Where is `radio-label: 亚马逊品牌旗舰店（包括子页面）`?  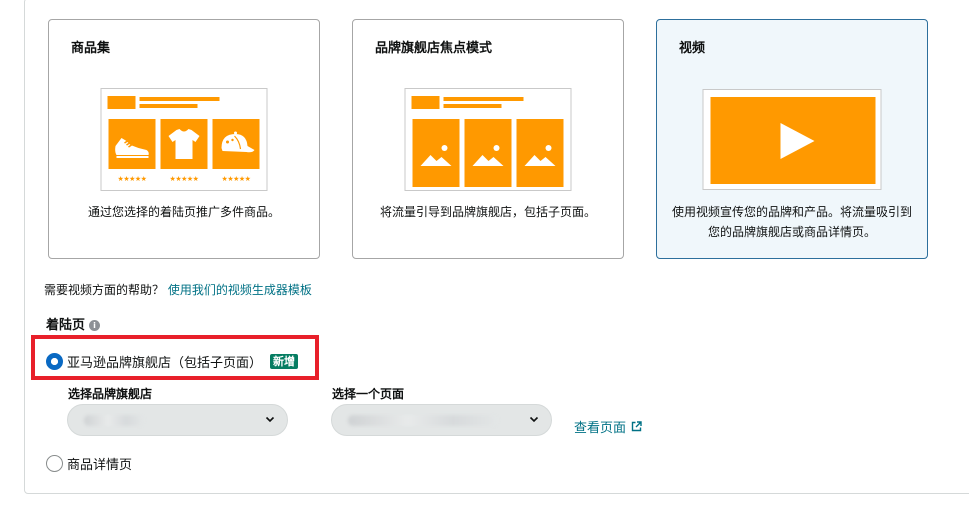 radio-label: 亚马逊品牌旗舰店（包括子页面） is located at coordinates (165, 363).